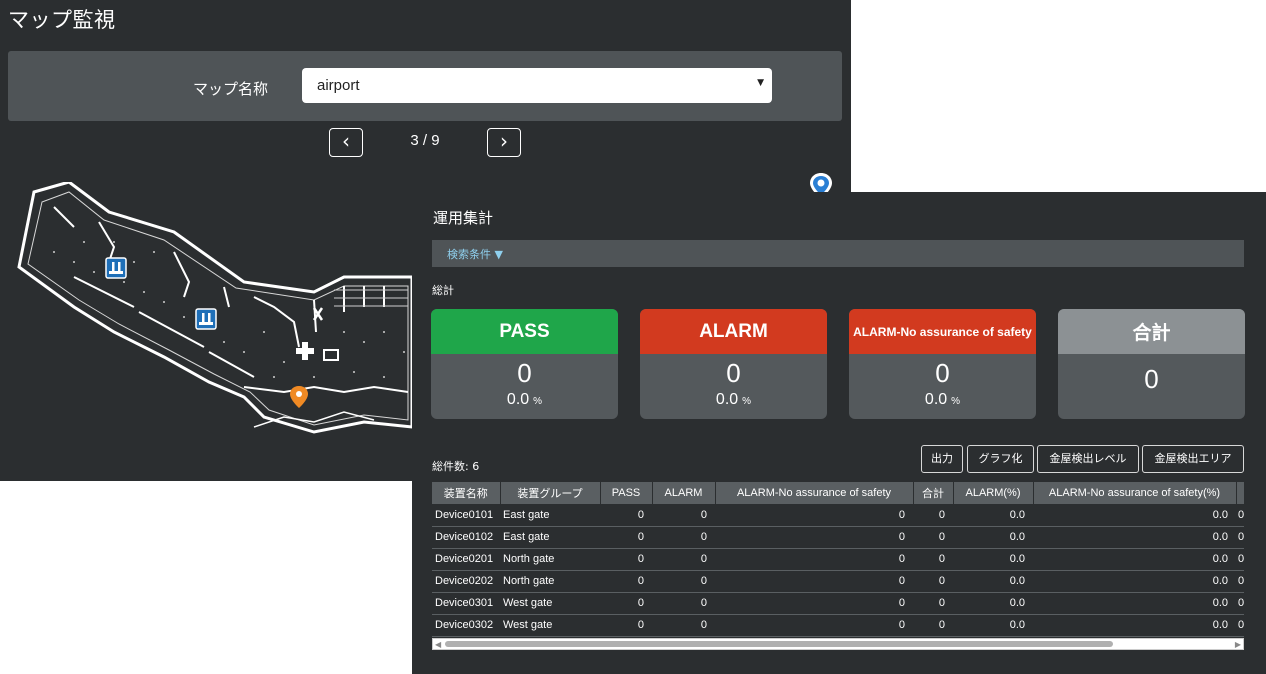  Describe the element at coordinates (993, 493) in the screenshot. I see `column-header: ALARM(%)` at that location.